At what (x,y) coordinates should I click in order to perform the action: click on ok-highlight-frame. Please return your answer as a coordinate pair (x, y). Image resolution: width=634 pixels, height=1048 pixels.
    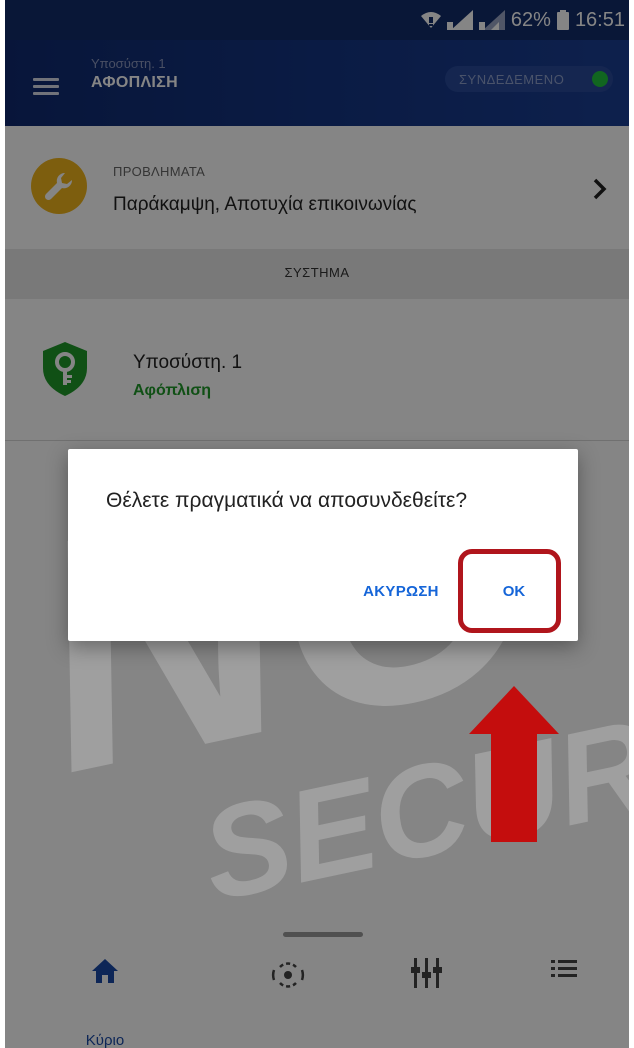
    Looking at the image, I should click on (509, 591).